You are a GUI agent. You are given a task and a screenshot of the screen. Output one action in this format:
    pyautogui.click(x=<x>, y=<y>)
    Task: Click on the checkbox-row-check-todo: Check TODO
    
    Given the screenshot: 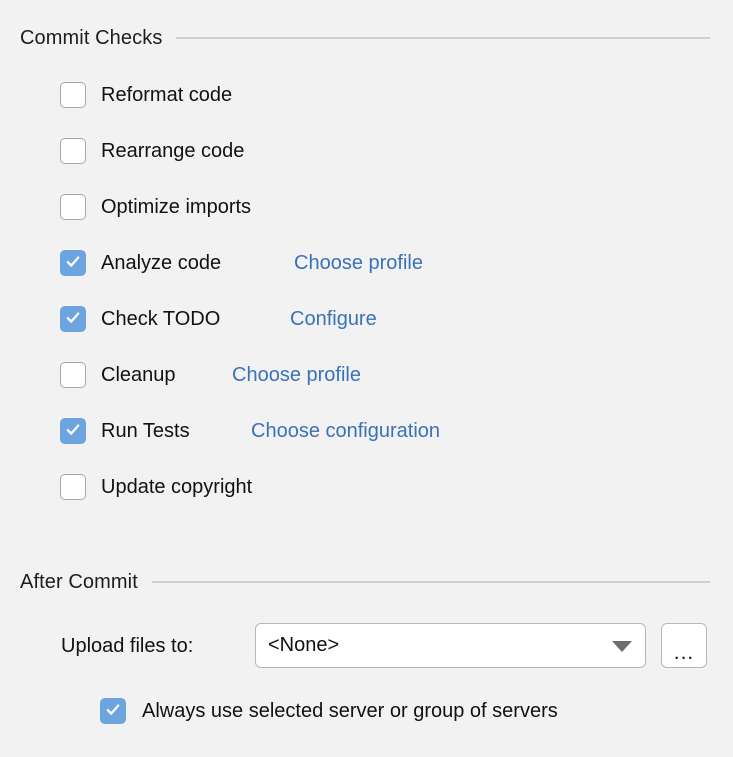 What is the action you would take?
    pyautogui.click(x=140, y=319)
    